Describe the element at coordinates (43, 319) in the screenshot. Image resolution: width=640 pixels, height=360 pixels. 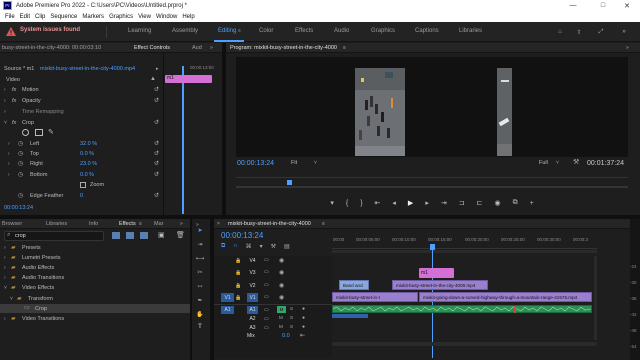
I see `tree-item-video-transitions: Video Transitions` at that location.